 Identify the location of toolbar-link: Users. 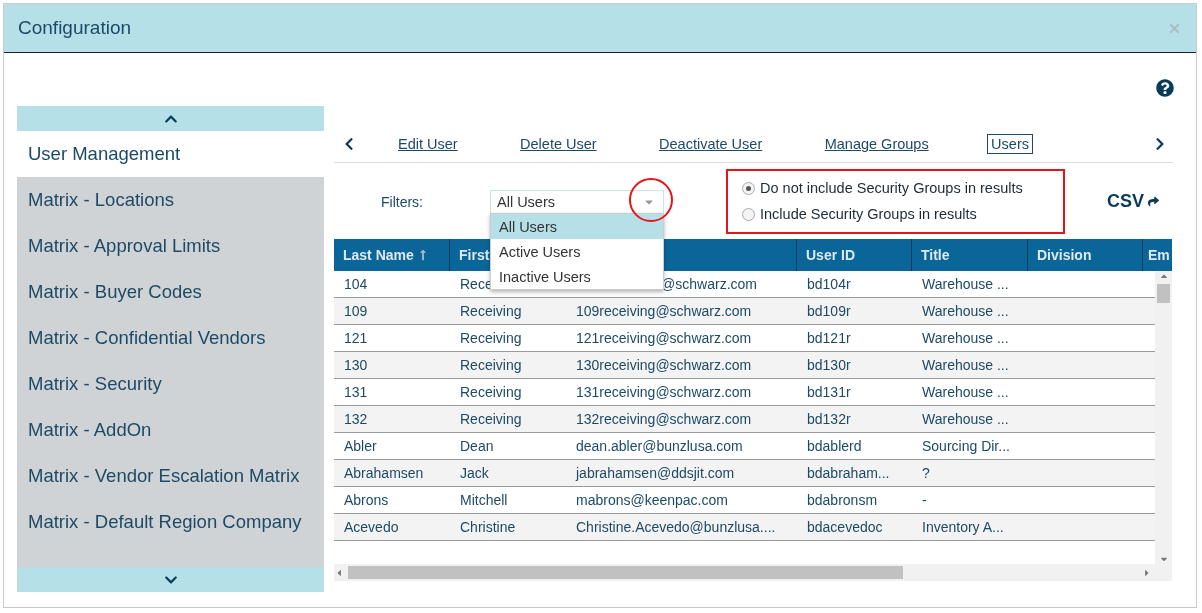
(1010, 144).